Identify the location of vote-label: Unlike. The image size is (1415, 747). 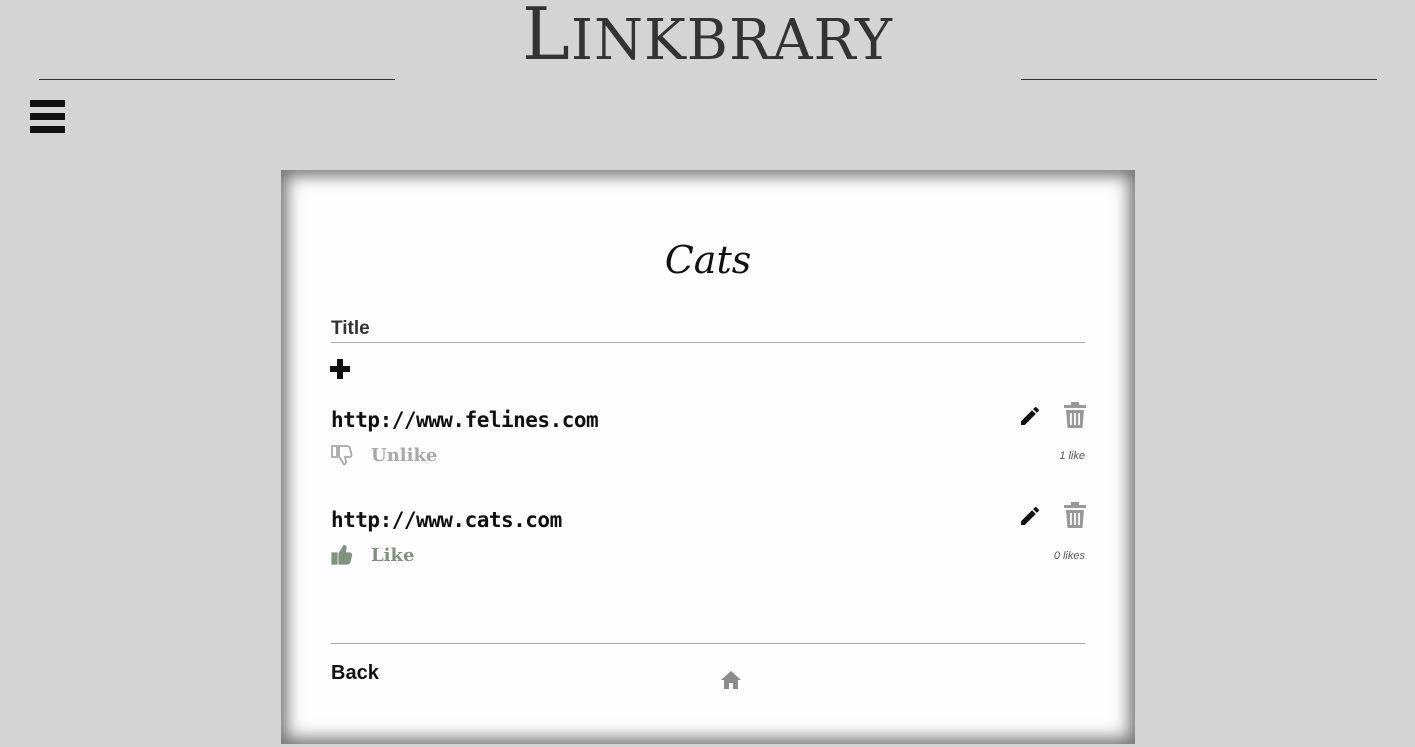
(404, 455).